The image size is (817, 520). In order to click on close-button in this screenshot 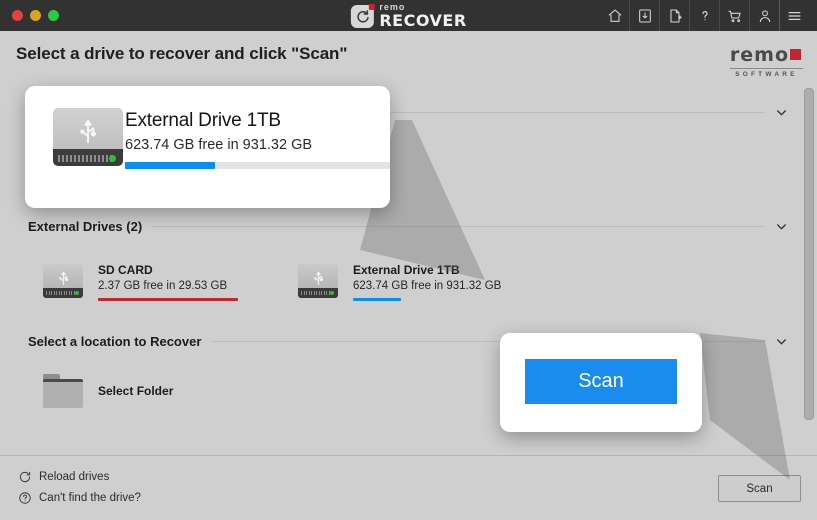, I will do `click(17, 15)`.